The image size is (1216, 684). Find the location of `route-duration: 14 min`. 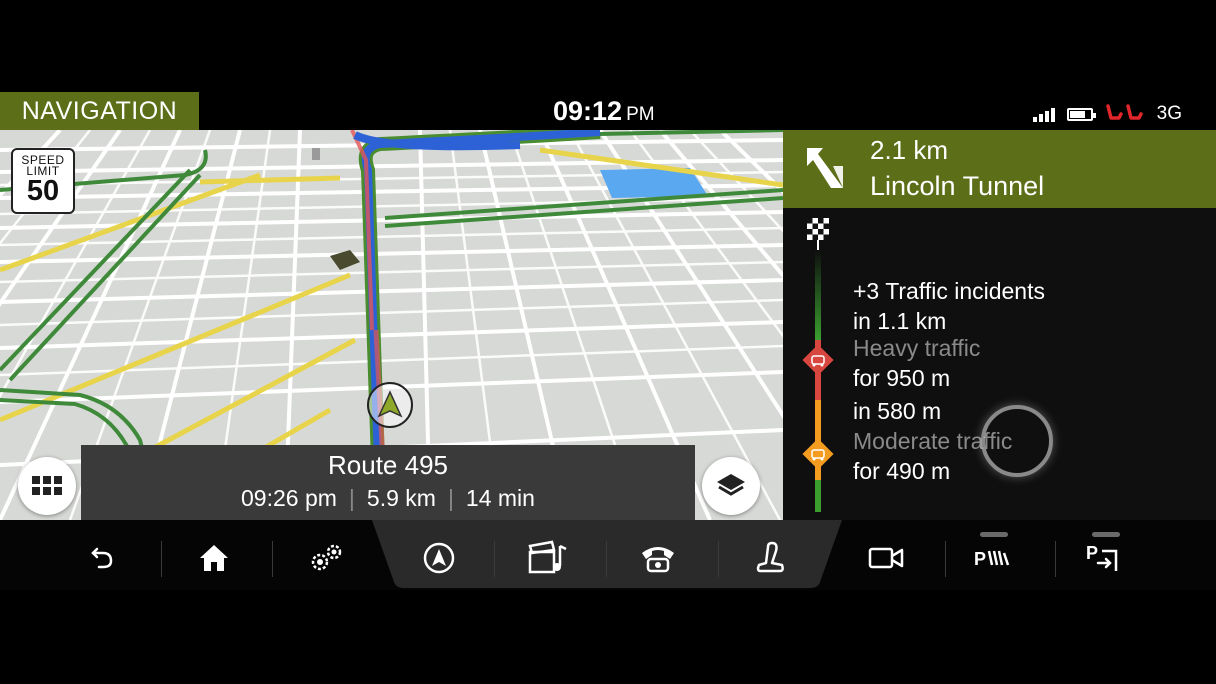

route-duration: 14 min is located at coordinates (500, 498).